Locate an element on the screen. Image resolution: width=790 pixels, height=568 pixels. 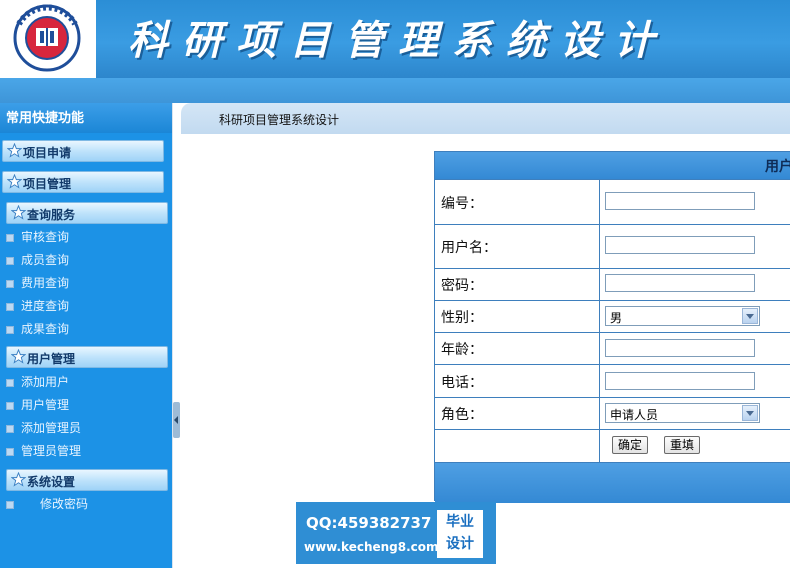
sidebar-item-user-manage: 用户管理 is located at coordinates (37, 405).